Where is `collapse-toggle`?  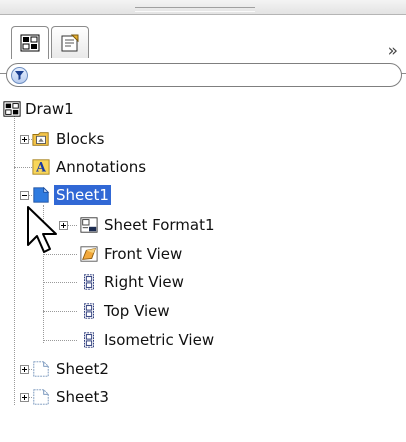
collapse-toggle is located at coordinates (24, 195).